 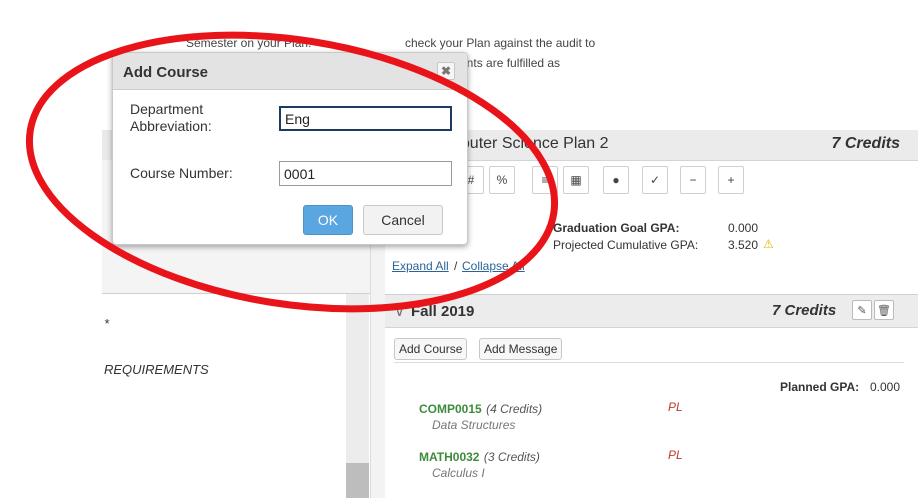 I want to click on dialog-title: Add Course, so click(x=166, y=72).